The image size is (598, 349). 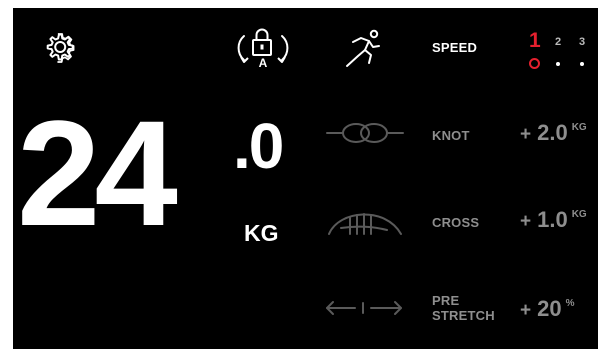 I want to click on pre-stretch-label-line2: STRETCH, so click(x=463, y=315).